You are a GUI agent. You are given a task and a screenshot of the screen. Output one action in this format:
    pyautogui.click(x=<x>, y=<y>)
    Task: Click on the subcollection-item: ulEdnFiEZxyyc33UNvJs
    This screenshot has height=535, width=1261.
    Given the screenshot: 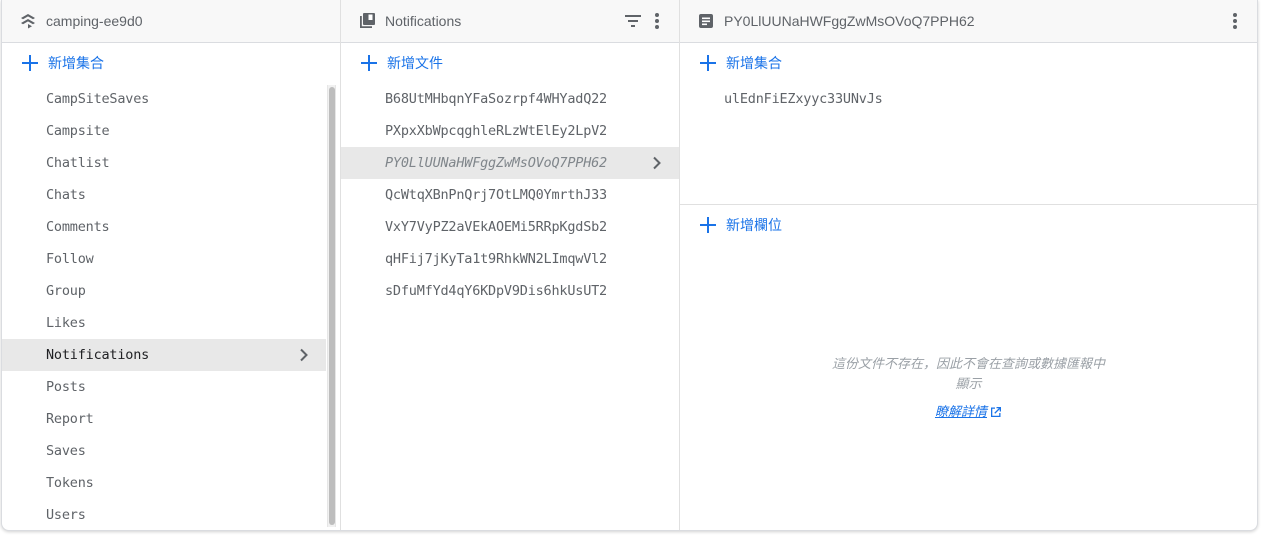 What is the action you would take?
    pyautogui.click(x=968, y=99)
    